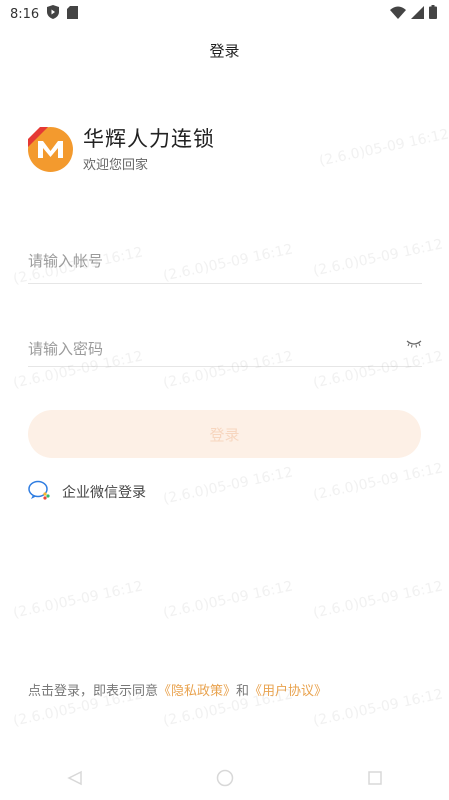  What do you see at coordinates (414, 343) in the screenshot?
I see `eye-closed-icon` at bounding box center [414, 343].